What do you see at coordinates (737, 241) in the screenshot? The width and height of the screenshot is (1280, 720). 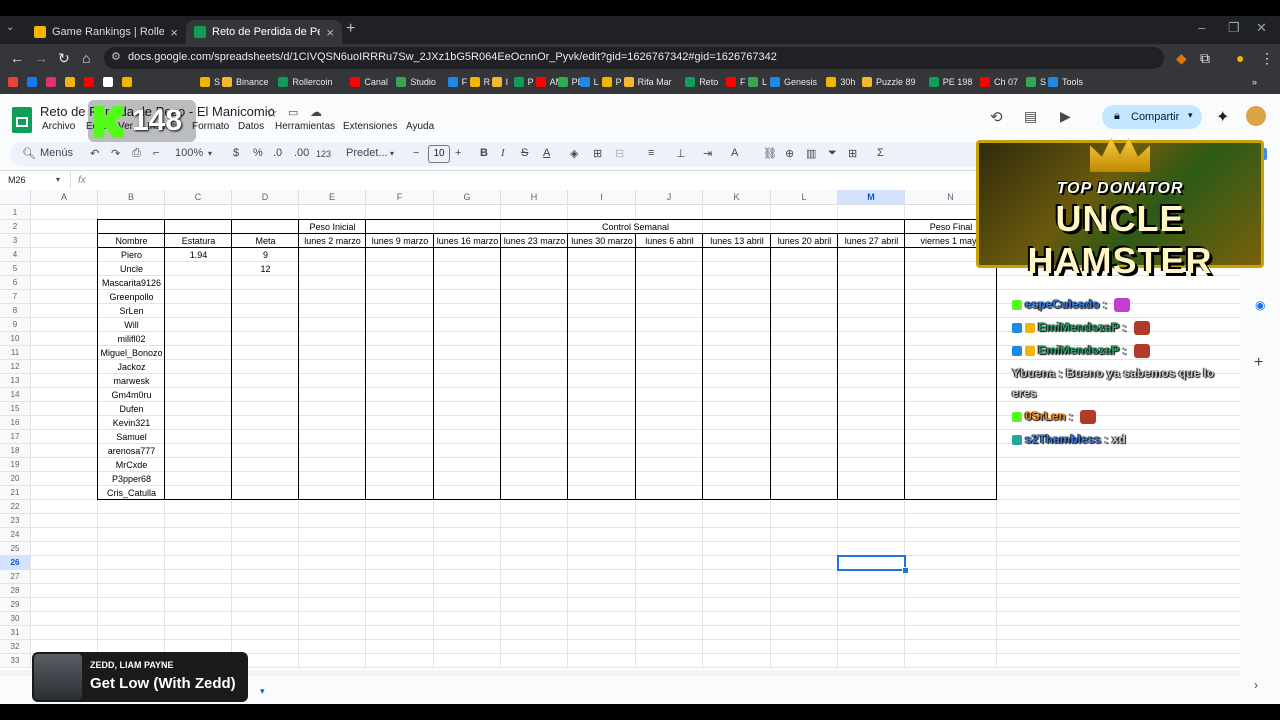 I see `column-title: lunes 13 abril` at bounding box center [737, 241].